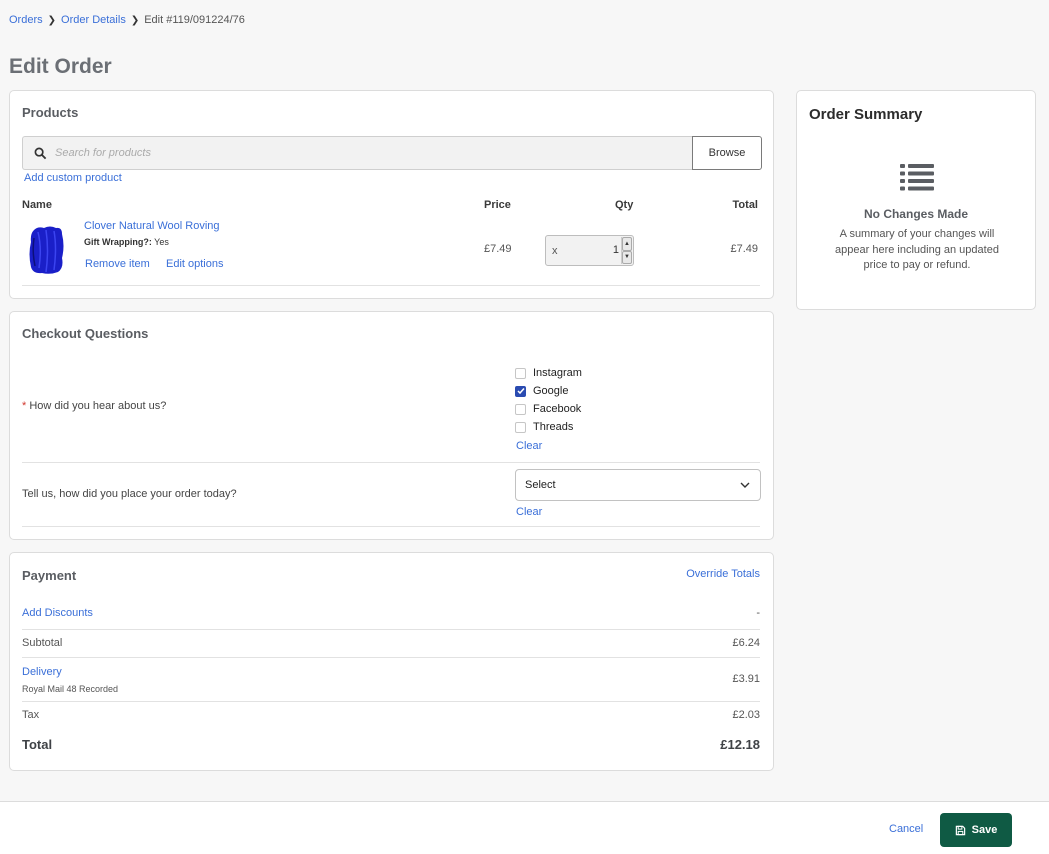 Image resolution: width=1049 pixels, height=854 pixels. I want to click on order-summary-title: Order Summary, so click(866, 114).